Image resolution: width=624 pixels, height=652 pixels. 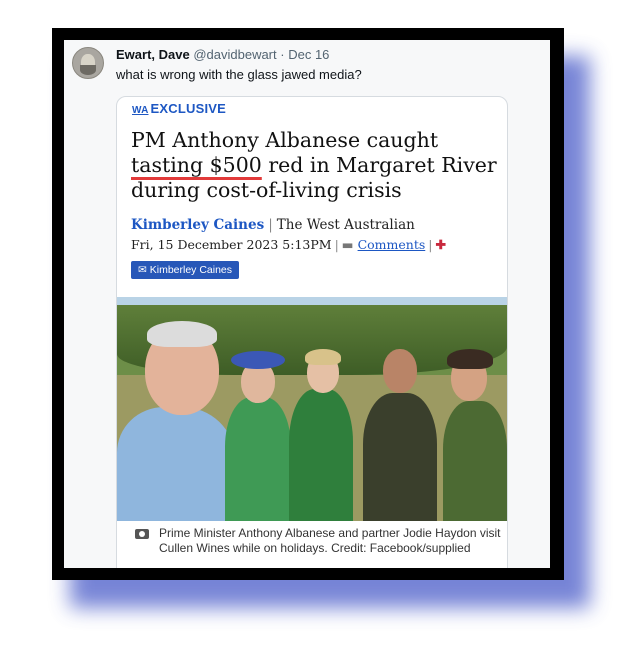 What do you see at coordinates (191, 270) in the screenshot?
I see `author-button-label: Kimberley Caines` at bounding box center [191, 270].